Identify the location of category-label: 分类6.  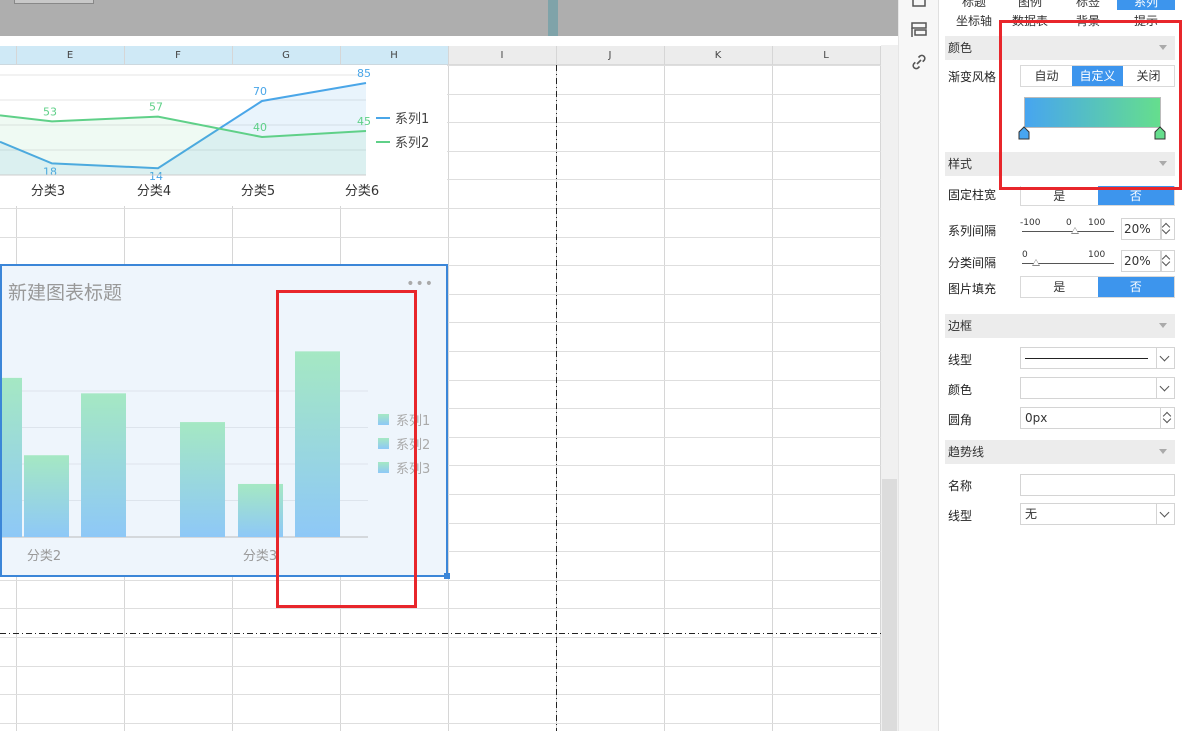
(362, 191).